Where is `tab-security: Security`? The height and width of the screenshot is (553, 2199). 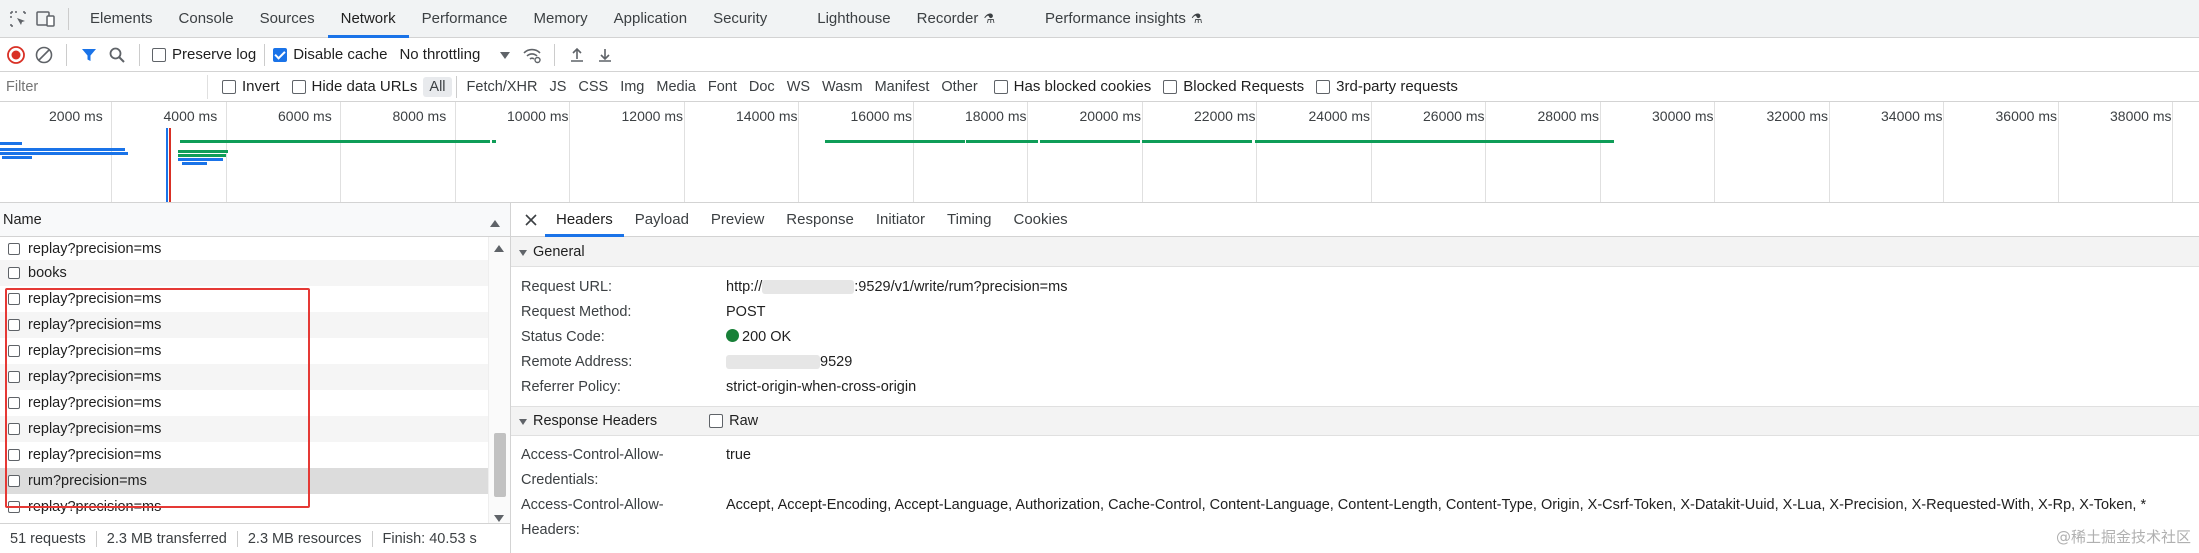 tab-security: Security is located at coordinates (740, 19).